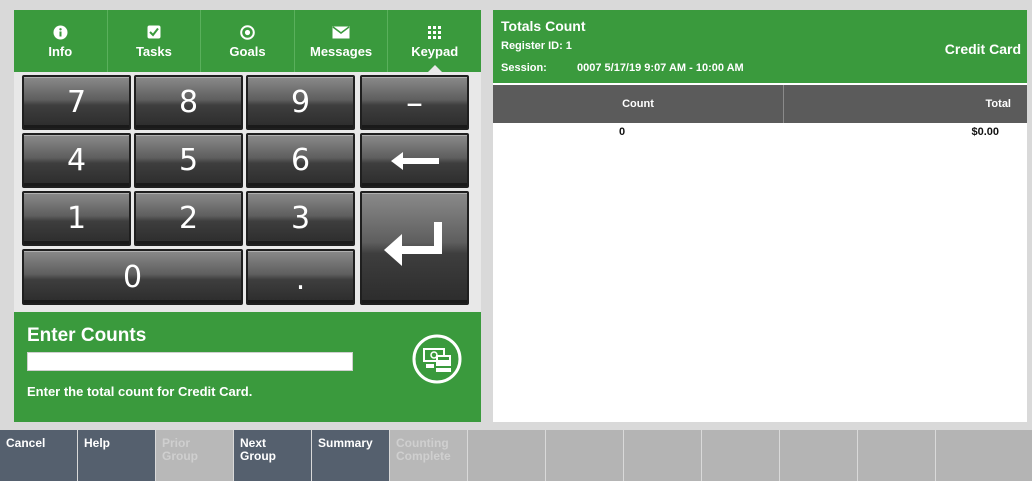 Image resolution: width=1032 pixels, height=481 pixels. I want to click on tab-keypad: Keypad, so click(434, 41).